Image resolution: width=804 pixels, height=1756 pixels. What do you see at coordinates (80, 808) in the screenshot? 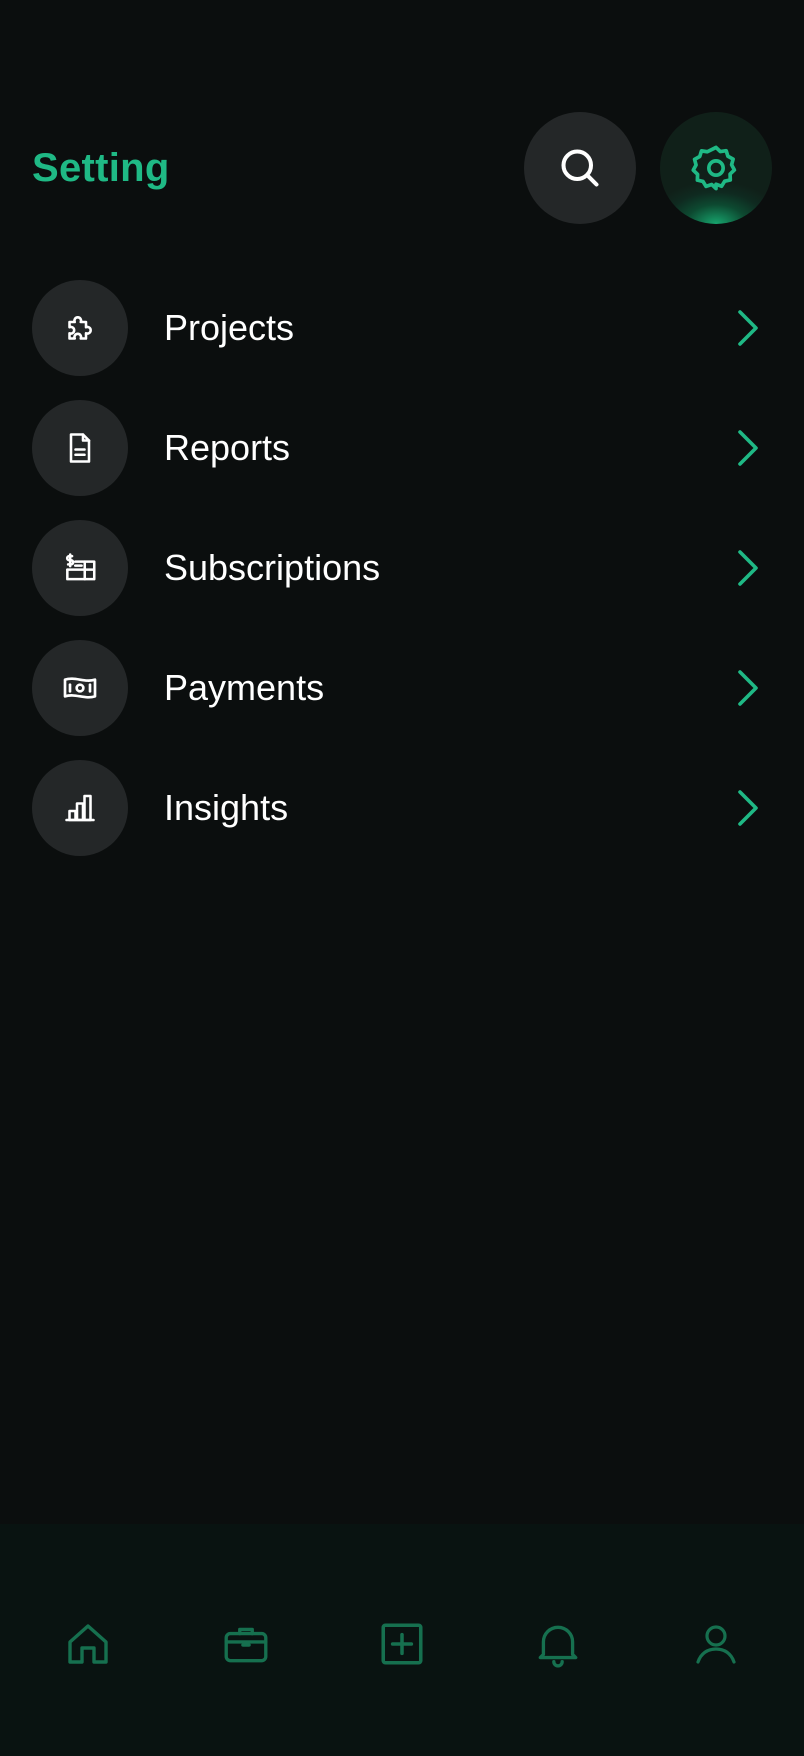
I see `bar-chart-icon` at bounding box center [80, 808].